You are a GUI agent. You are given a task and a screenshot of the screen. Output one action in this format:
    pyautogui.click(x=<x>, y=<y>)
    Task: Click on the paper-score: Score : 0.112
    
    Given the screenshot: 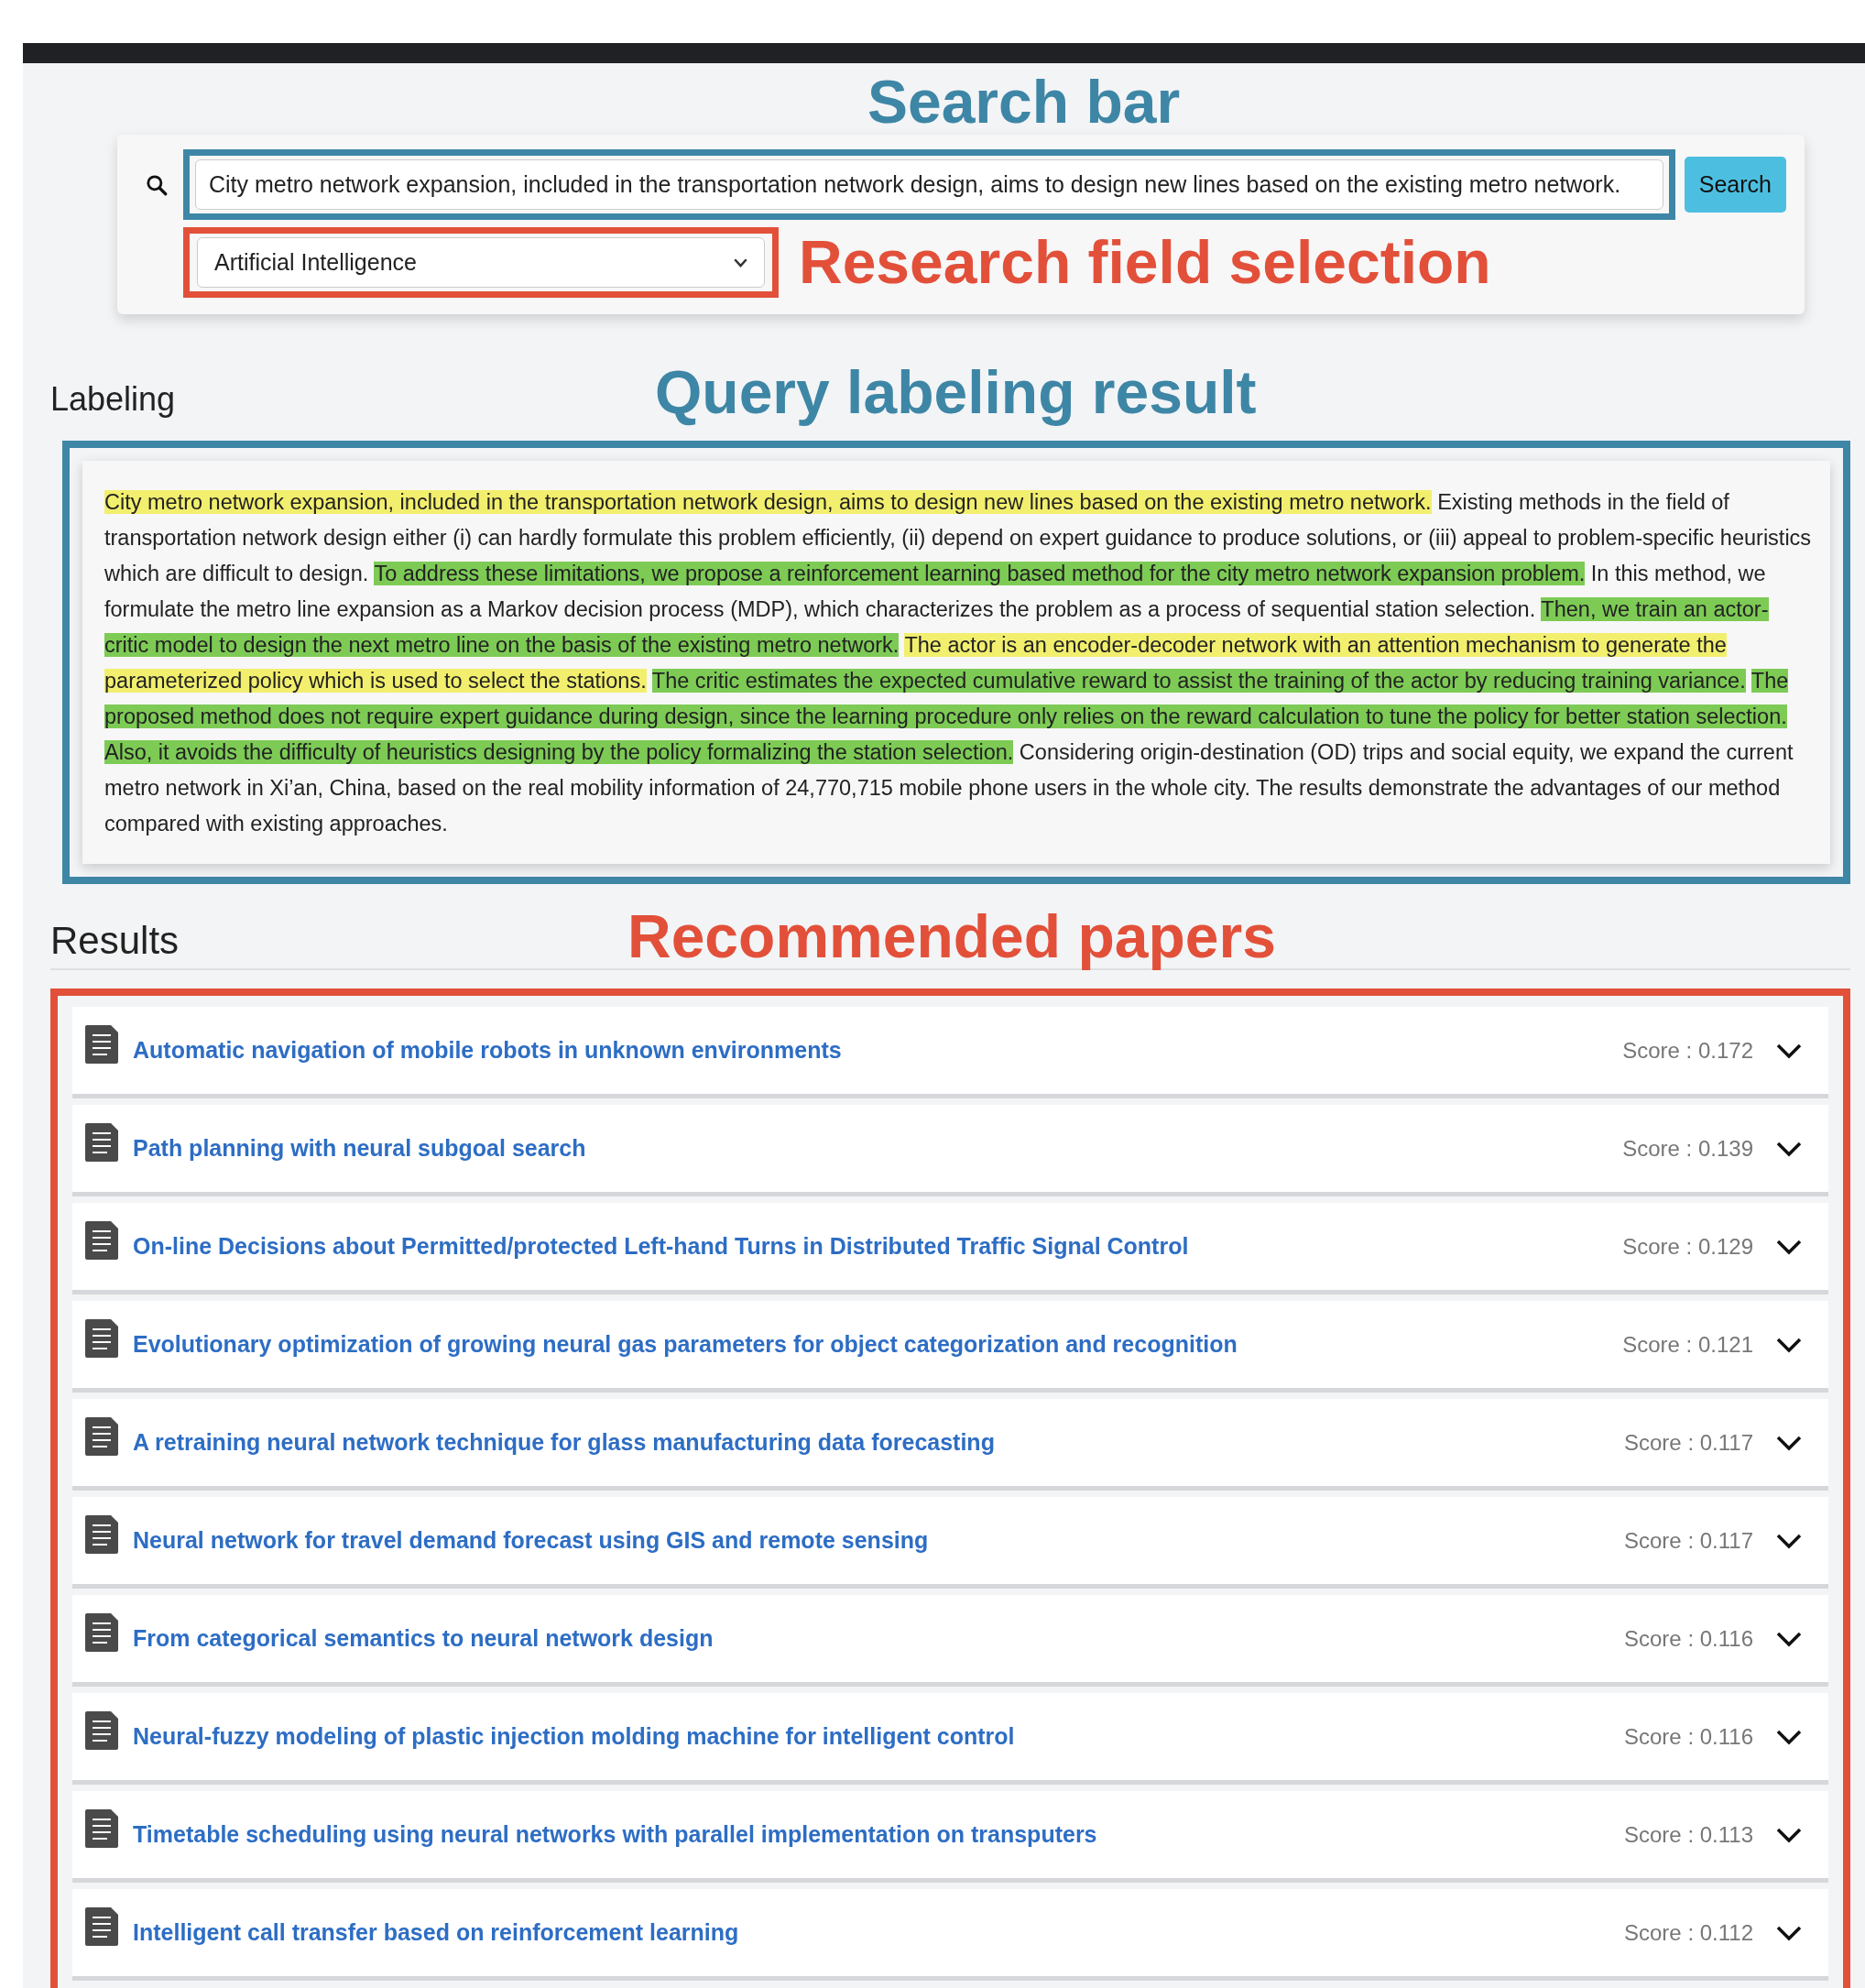 What is the action you would take?
    pyautogui.click(x=1688, y=1932)
    